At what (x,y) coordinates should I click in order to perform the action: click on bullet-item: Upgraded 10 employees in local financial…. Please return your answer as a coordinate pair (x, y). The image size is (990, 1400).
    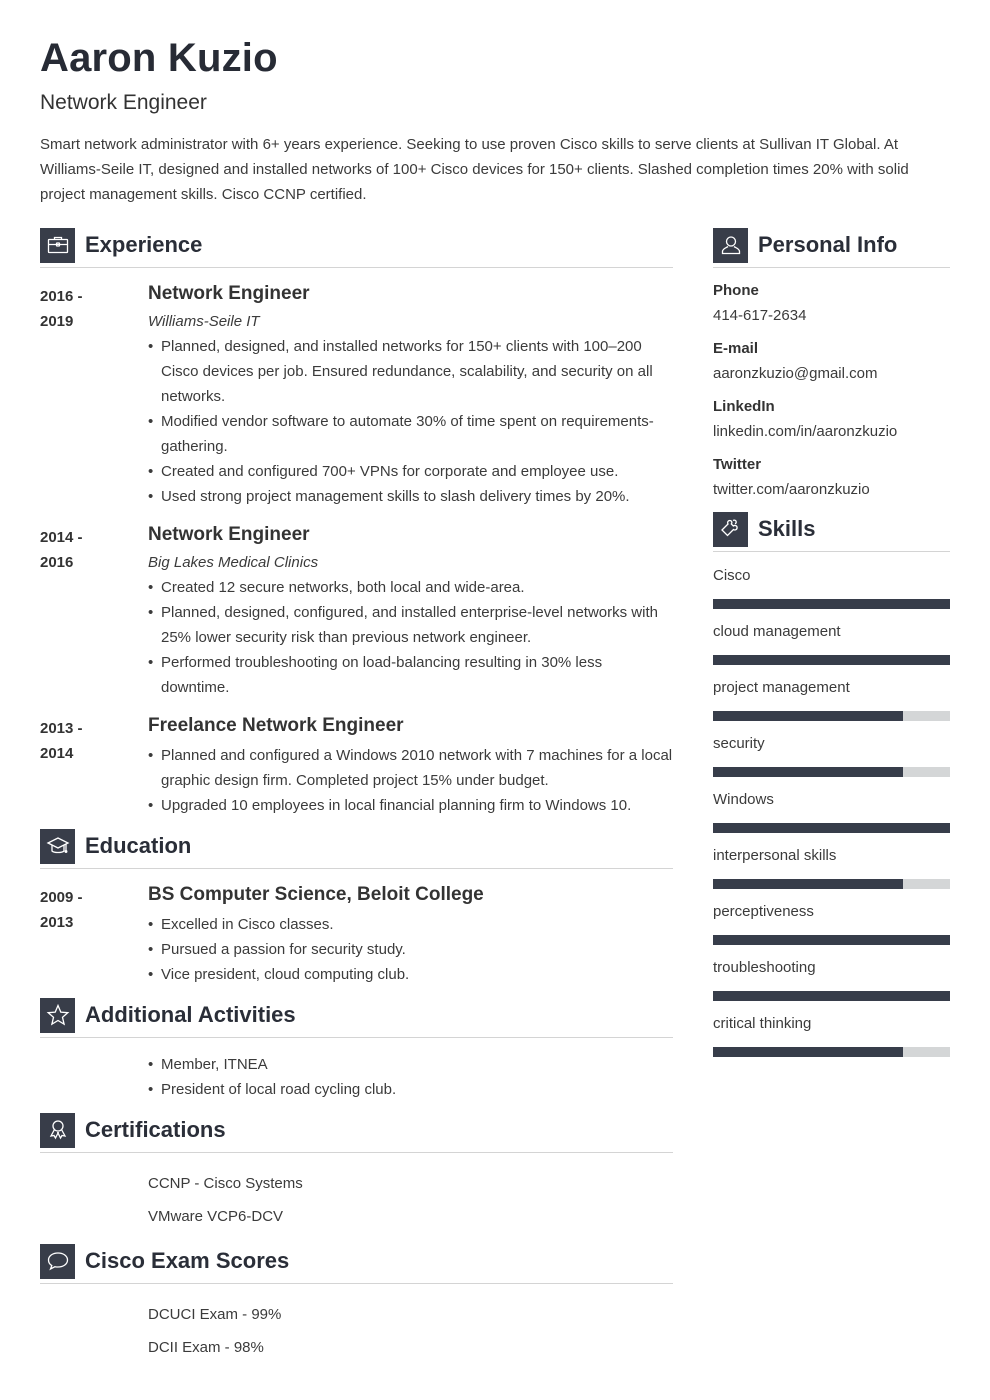
    Looking at the image, I should click on (410, 805).